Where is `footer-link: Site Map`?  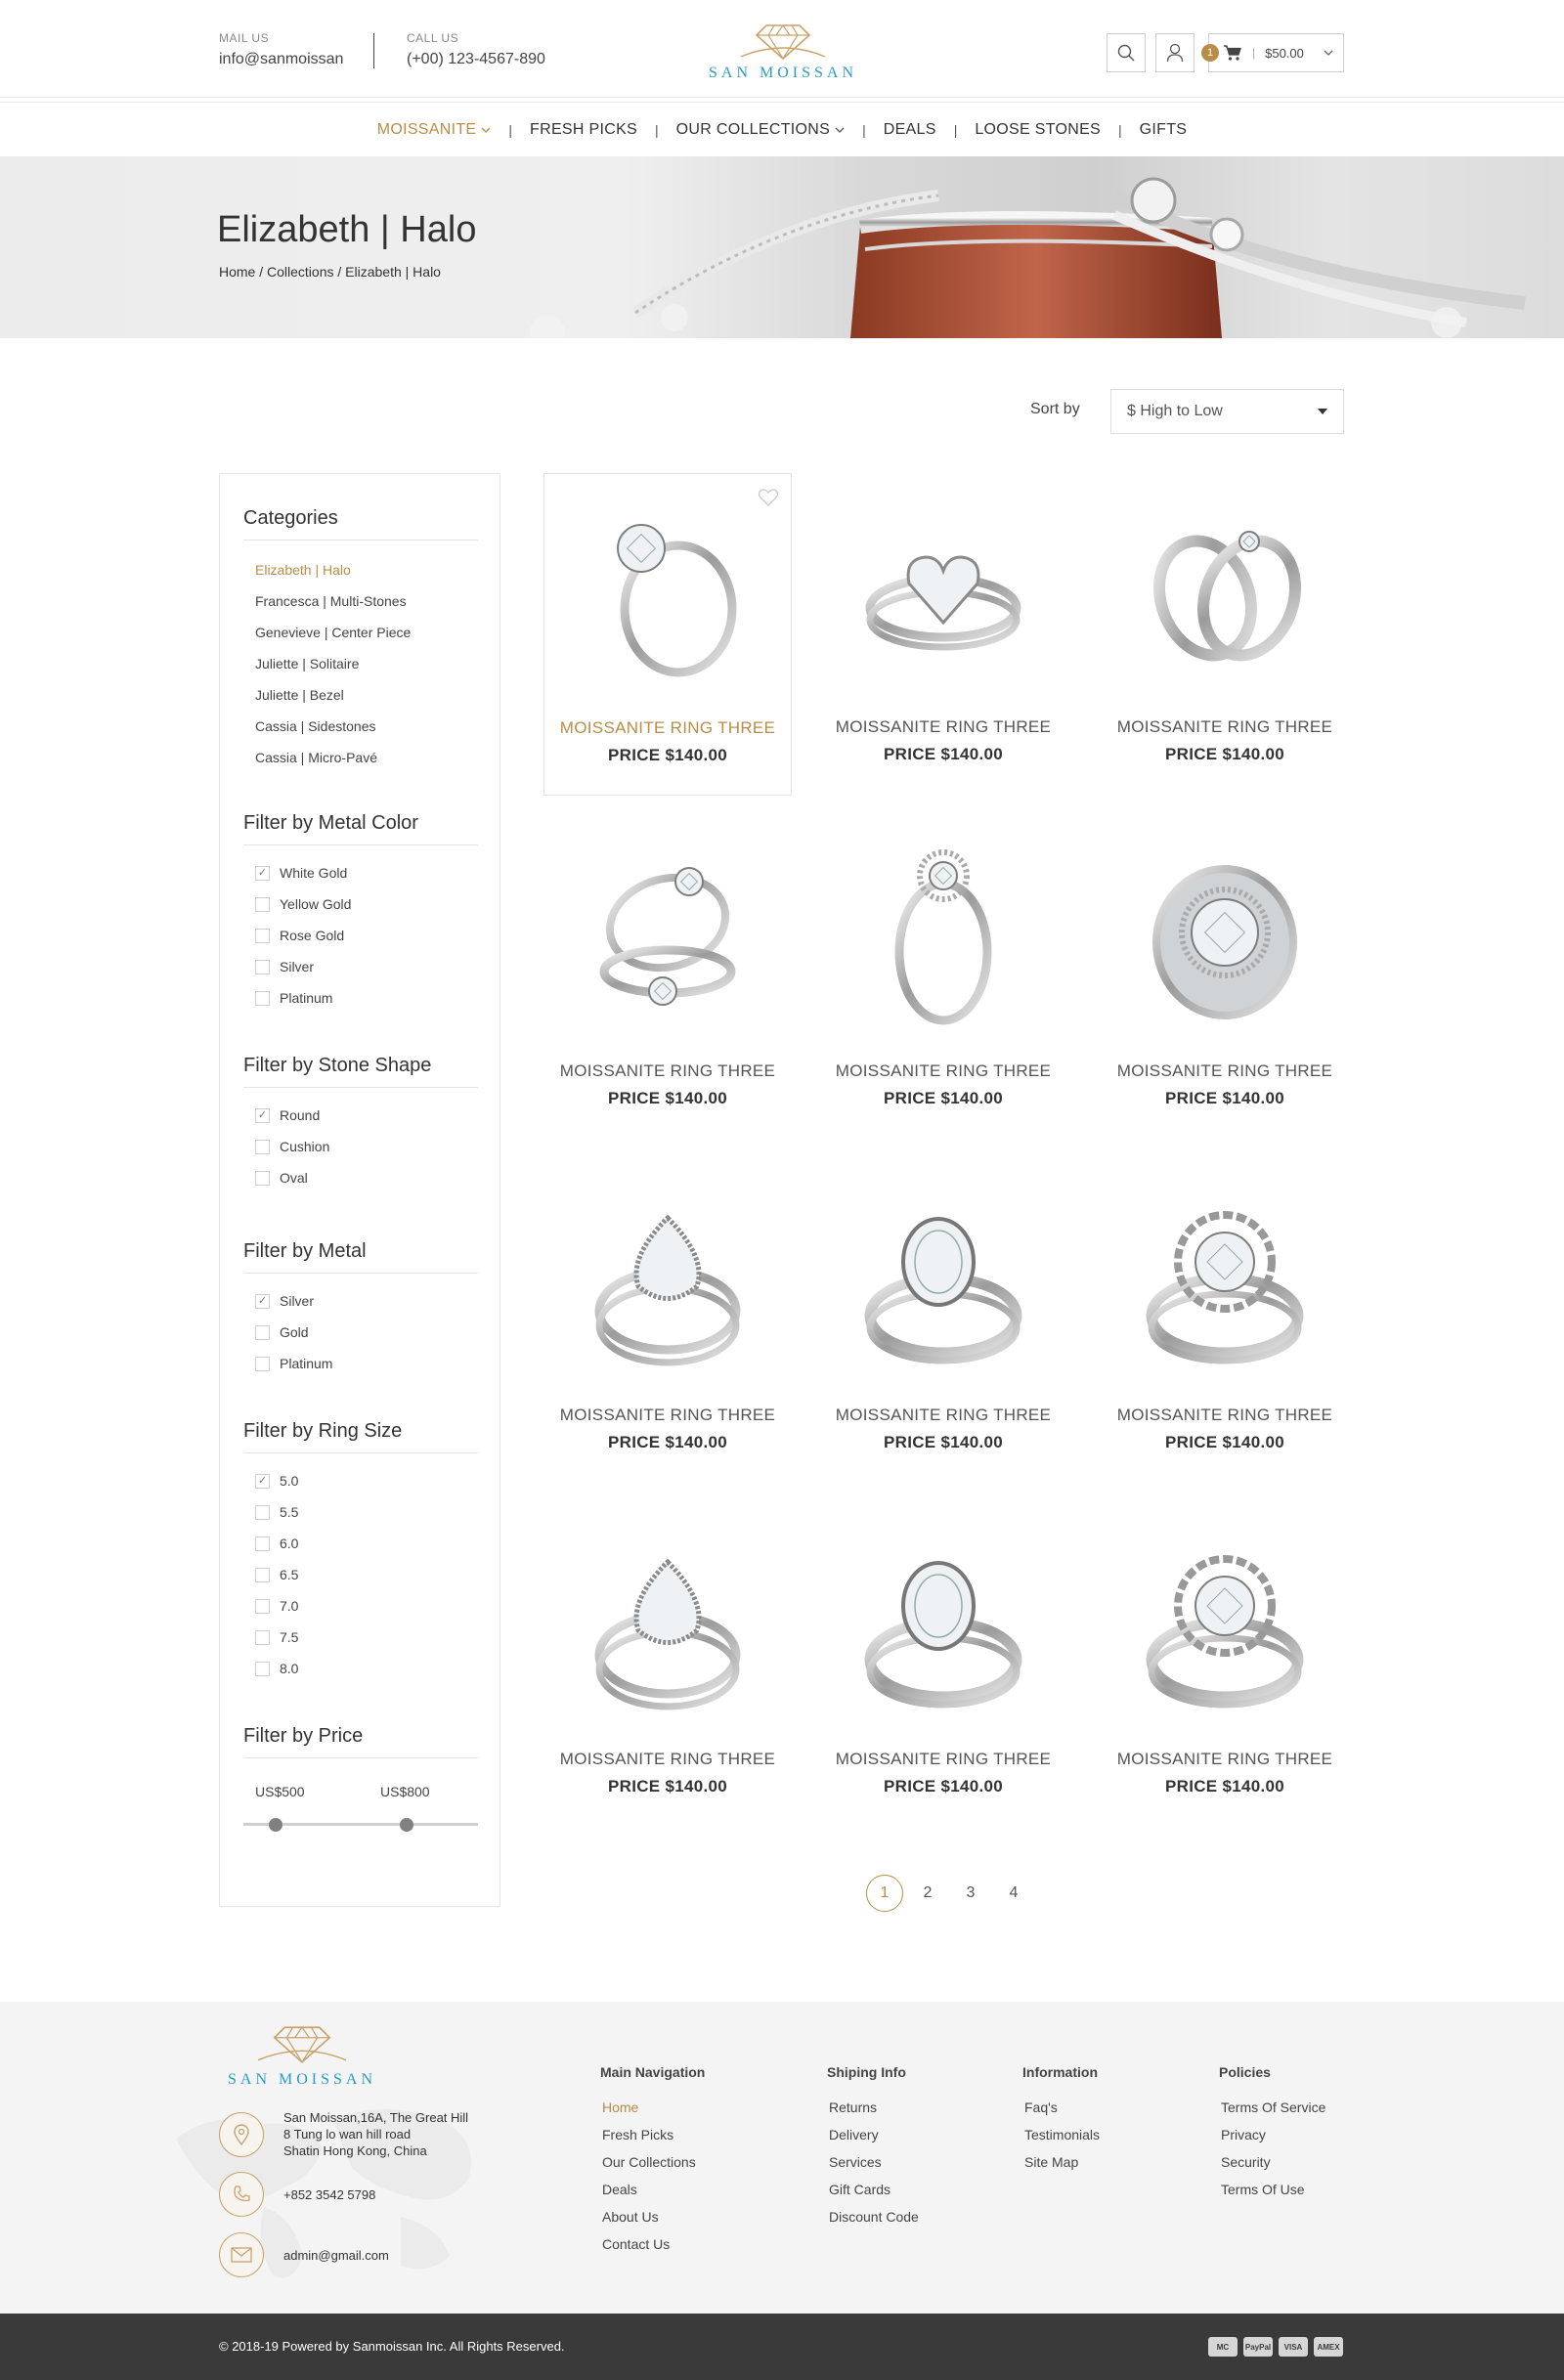 footer-link: Site Map is located at coordinates (1062, 2162).